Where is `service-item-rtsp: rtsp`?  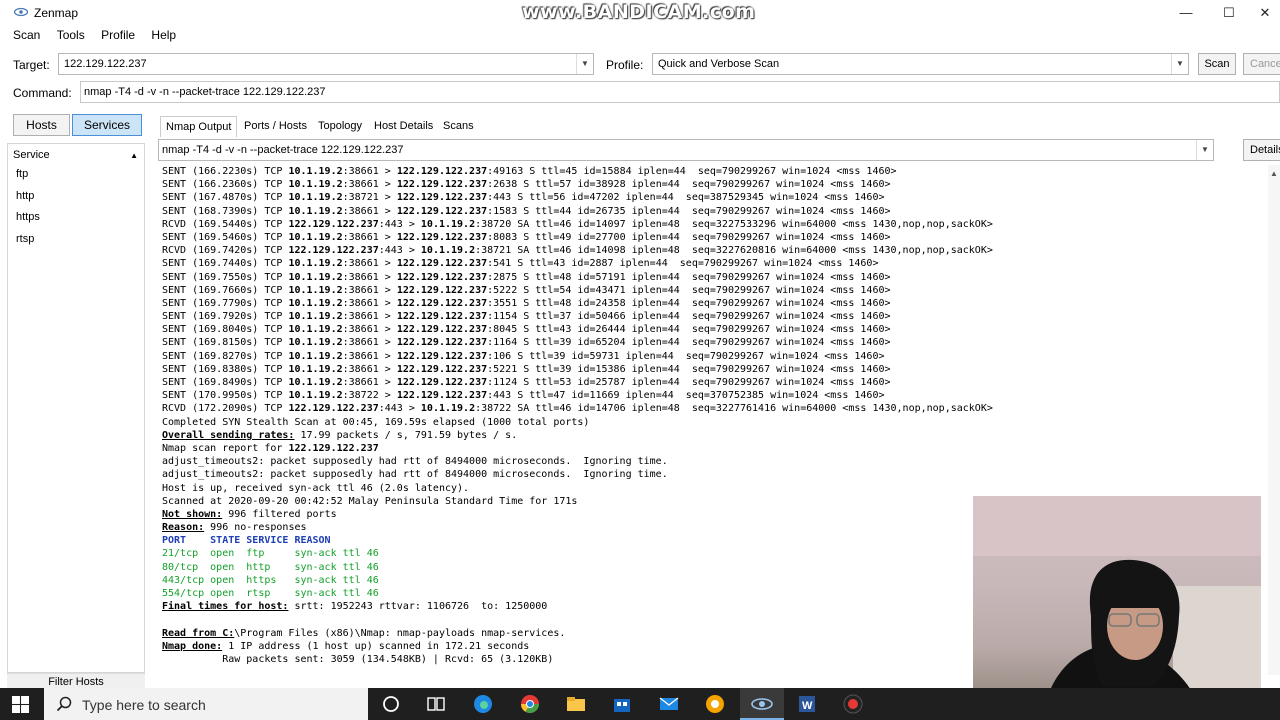 service-item-rtsp: rtsp is located at coordinates (25, 239).